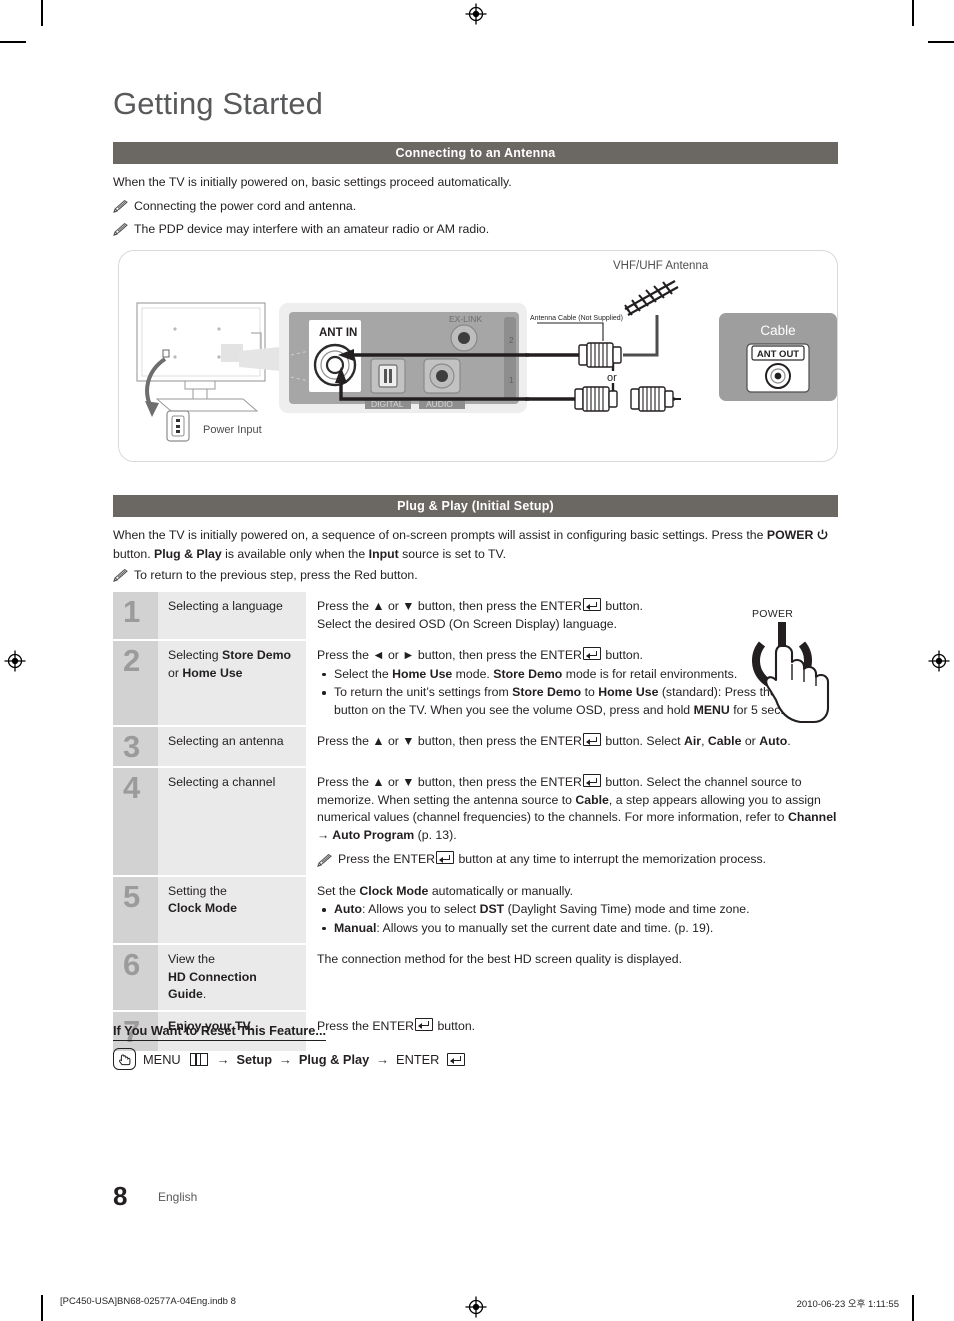 Image resolution: width=954 pixels, height=1321 pixels. I want to click on reset-path-menu-label: MENU, so click(162, 1059).